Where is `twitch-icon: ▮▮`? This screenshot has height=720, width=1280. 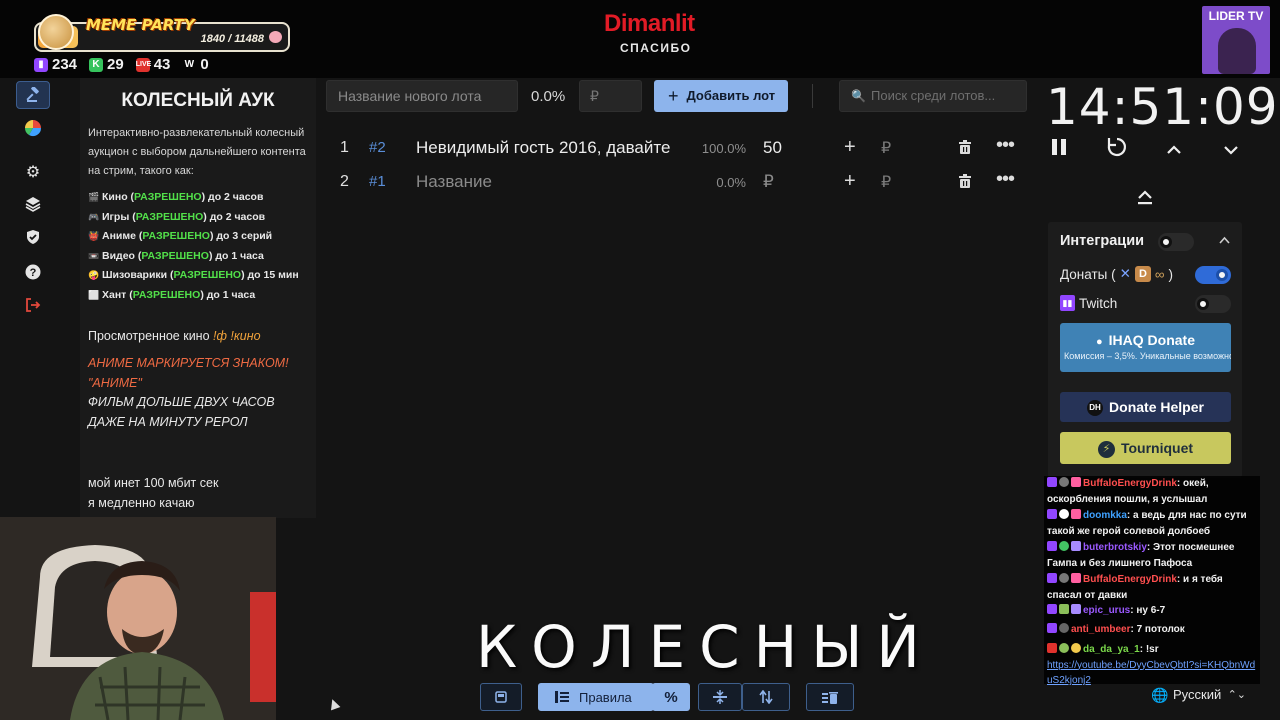
twitch-icon: ▮▮ is located at coordinates (1067, 303).